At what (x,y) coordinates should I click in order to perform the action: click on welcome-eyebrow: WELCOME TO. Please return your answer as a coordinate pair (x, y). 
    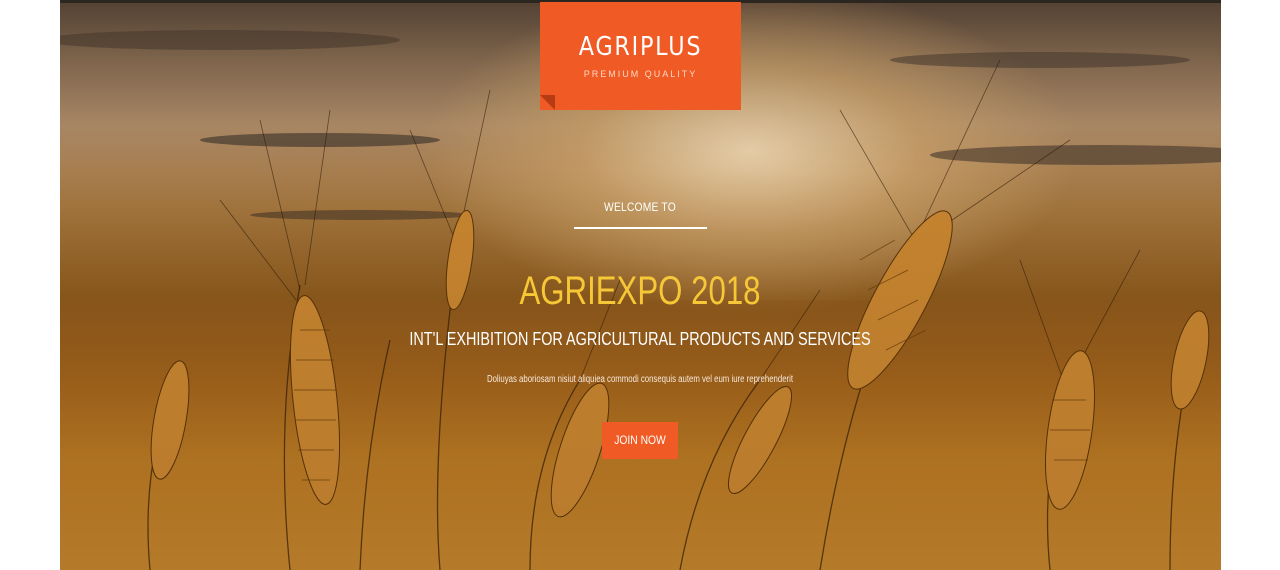
    Looking at the image, I should click on (640, 207).